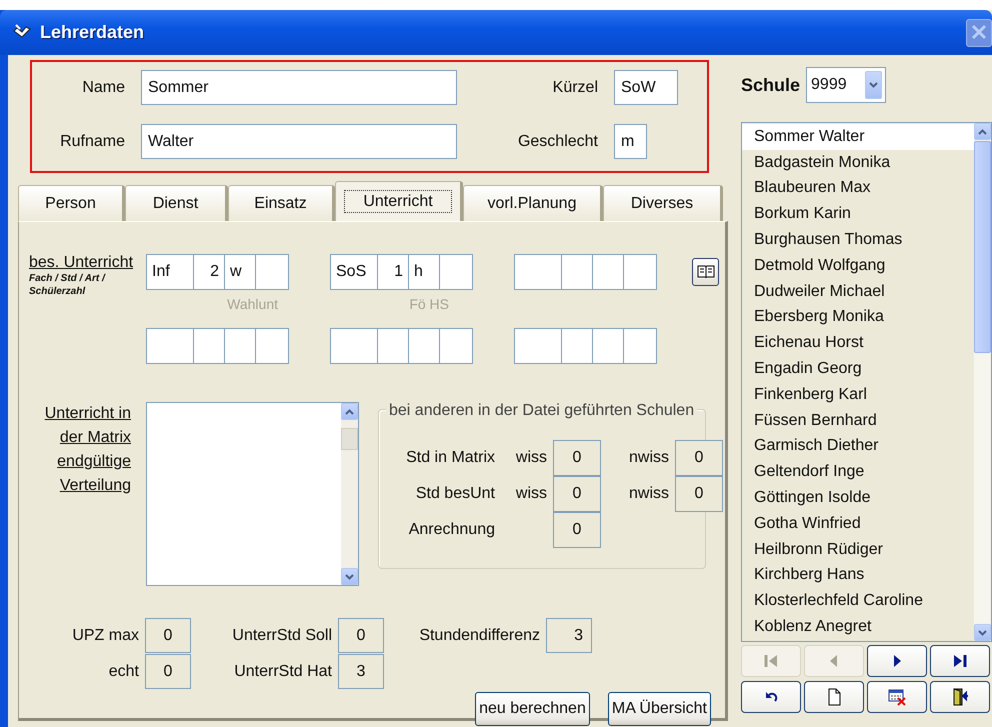  What do you see at coordinates (770, 85) in the screenshot?
I see `field-label: Schule` at bounding box center [770, 85].